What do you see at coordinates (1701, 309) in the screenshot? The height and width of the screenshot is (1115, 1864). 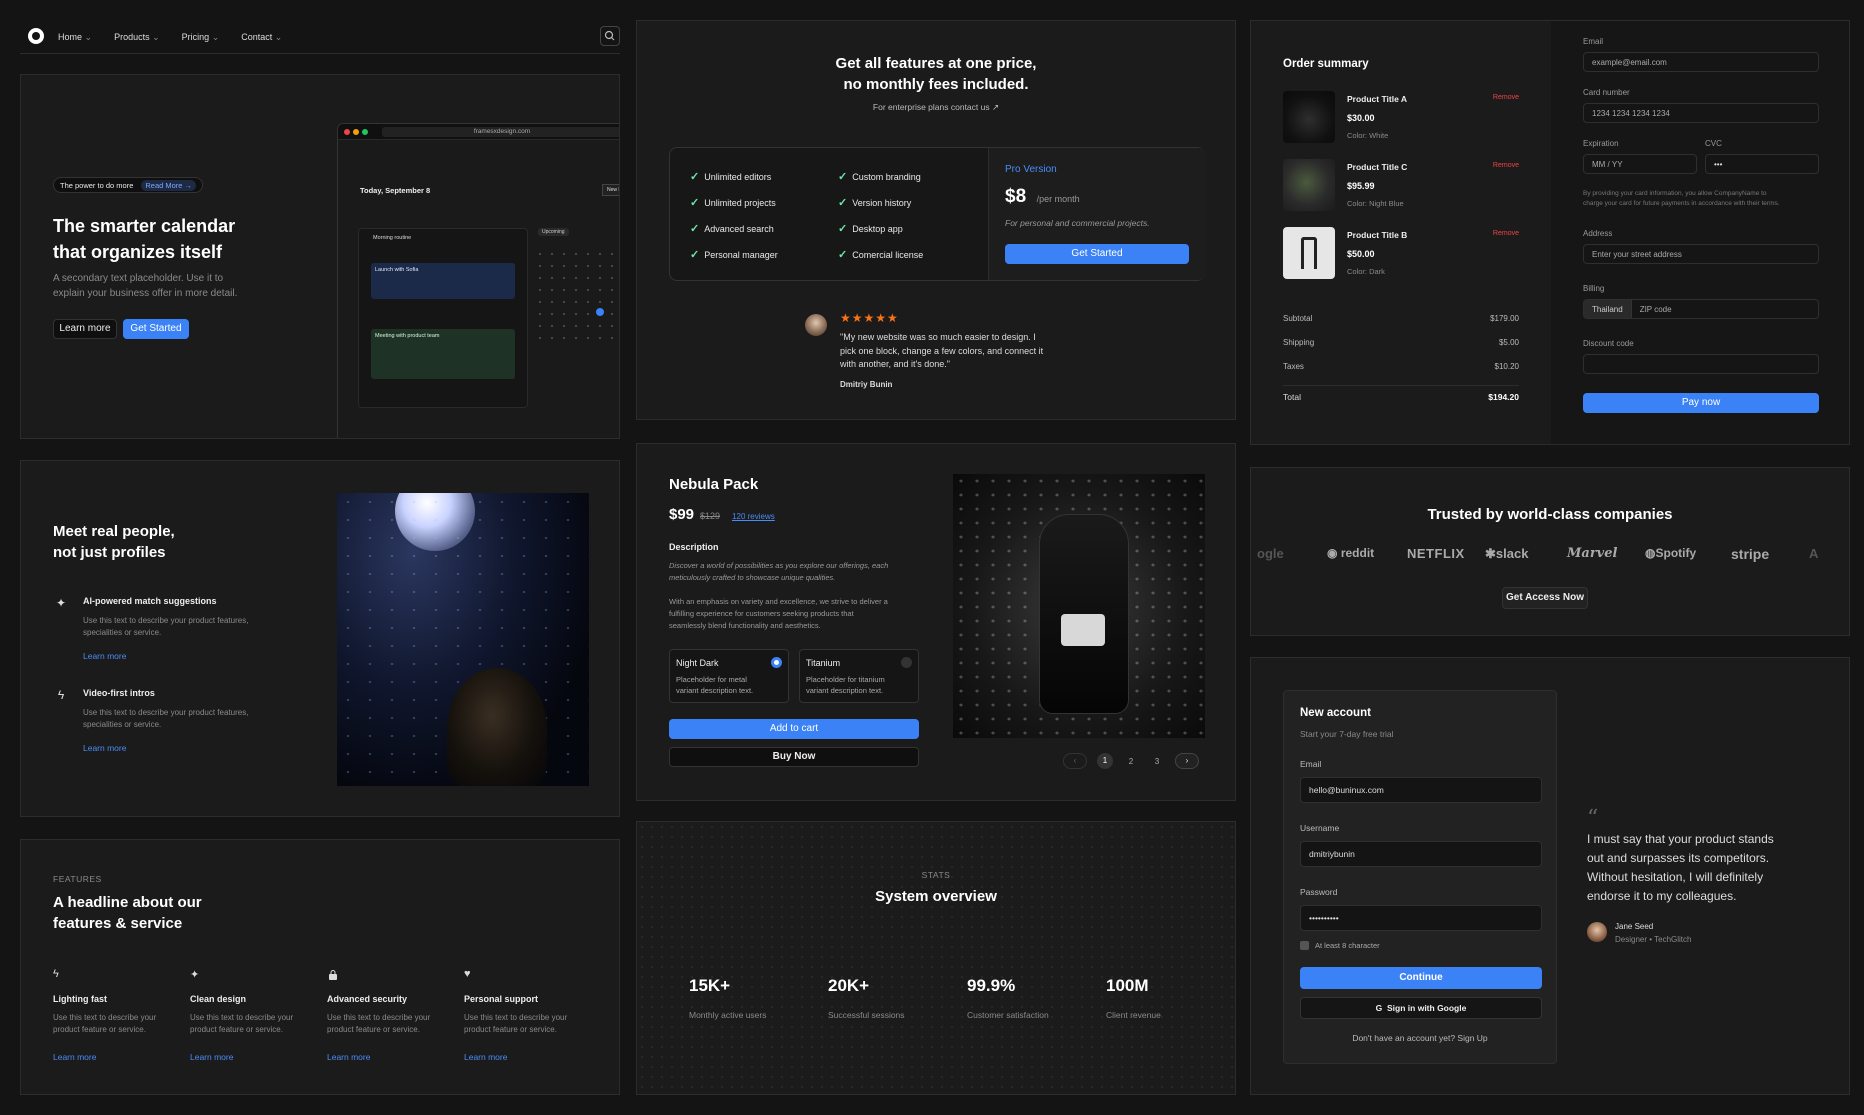 I see `billing-field: Thailand ZIP code` at bounding box center [1701, 309].